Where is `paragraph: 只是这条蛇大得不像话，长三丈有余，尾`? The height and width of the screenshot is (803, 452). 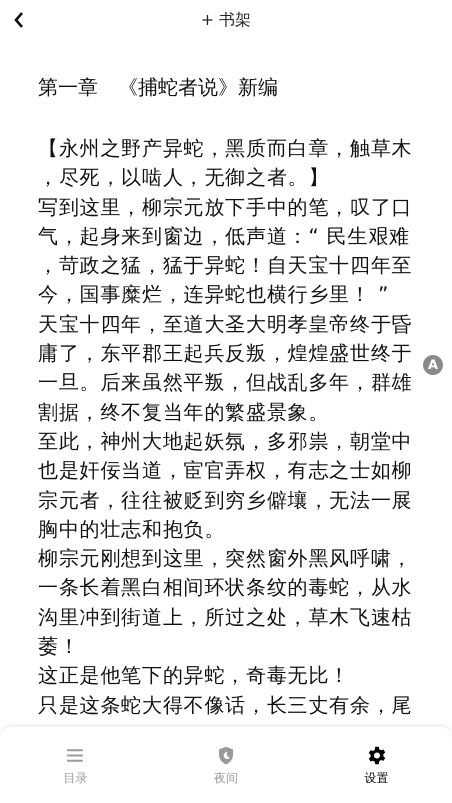
paragraph: 只是这条蛇大得不像话，长三丈有余，尾 is located at coordinates (226, 705).